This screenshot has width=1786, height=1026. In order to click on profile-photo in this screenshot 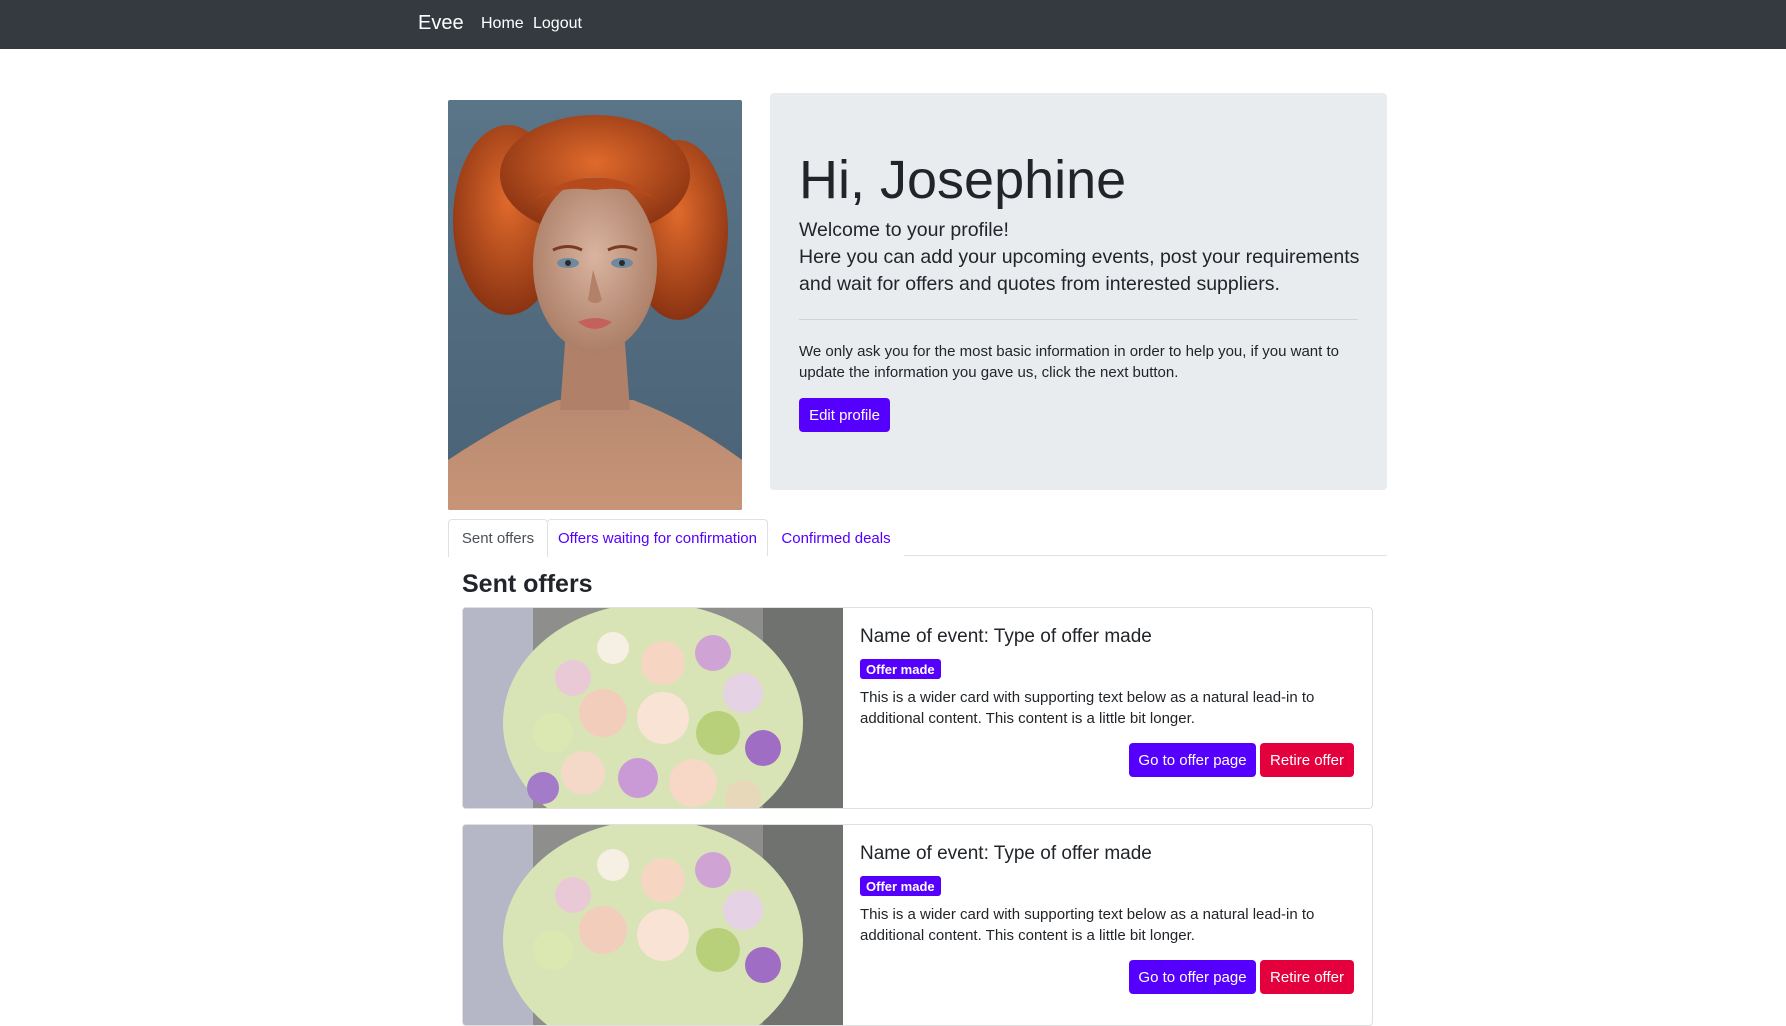, I will do `click(595, 305)`.